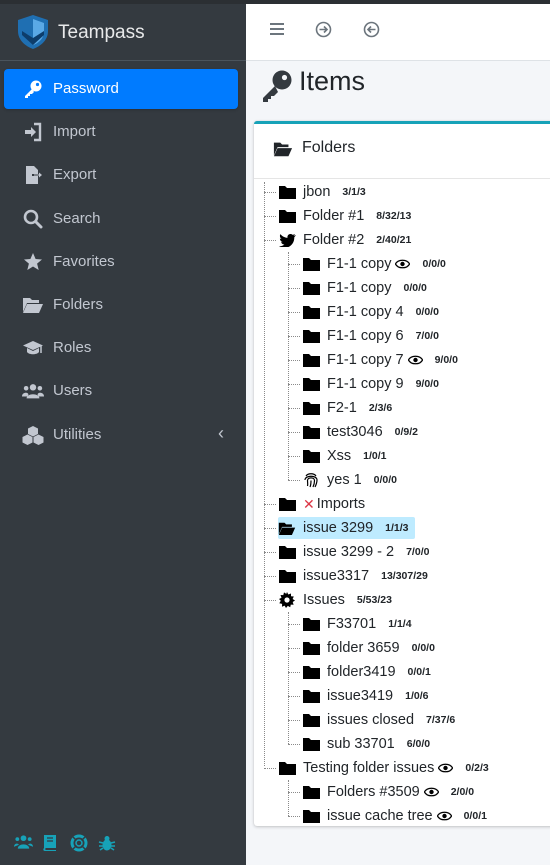  I want to click on folder-name: Xss, so click(339, 456).